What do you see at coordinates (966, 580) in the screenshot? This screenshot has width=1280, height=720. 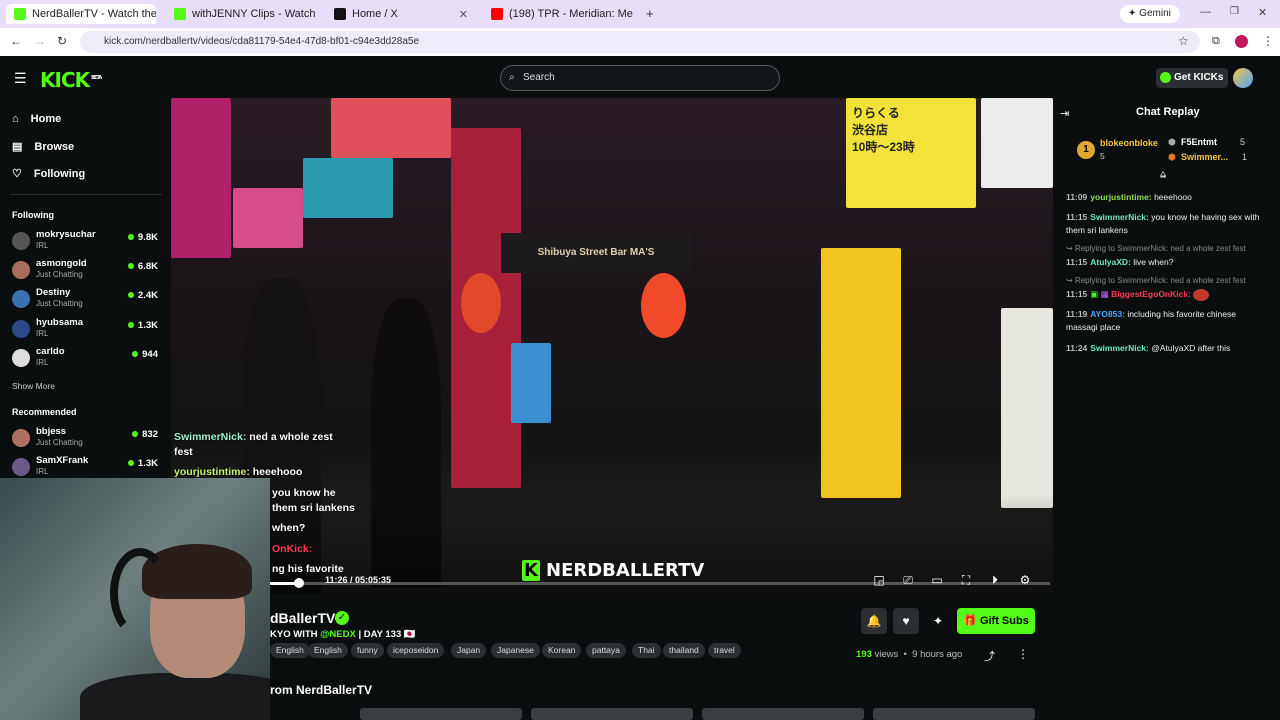 I see `fullscreen-icon: ⛶` at bounding box center [966, 580].